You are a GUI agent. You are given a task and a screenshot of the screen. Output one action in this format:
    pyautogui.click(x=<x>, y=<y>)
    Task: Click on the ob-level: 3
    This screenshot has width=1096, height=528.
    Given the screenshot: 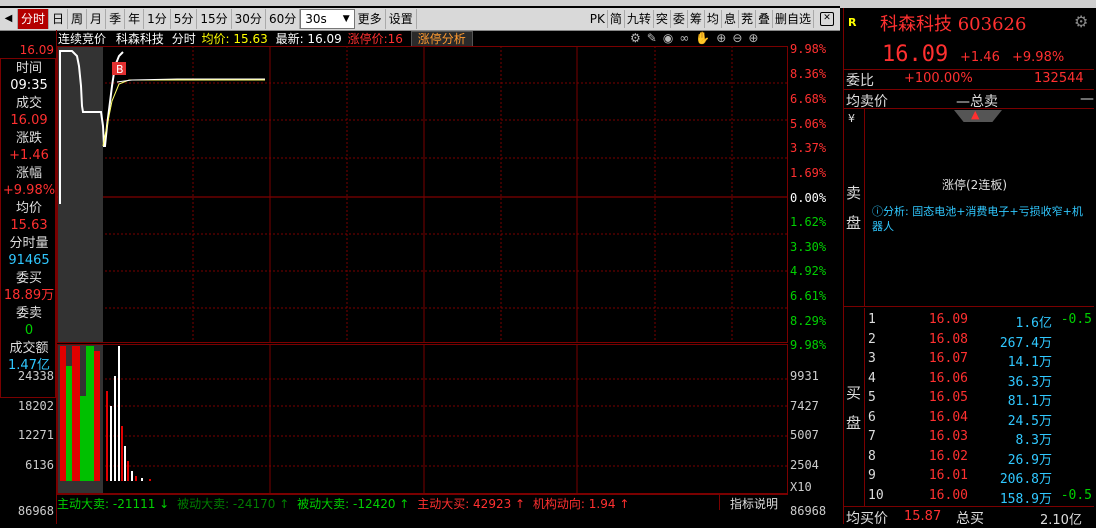 What is the action you would take?
    pyautogui.click(x=872, y=358)
    